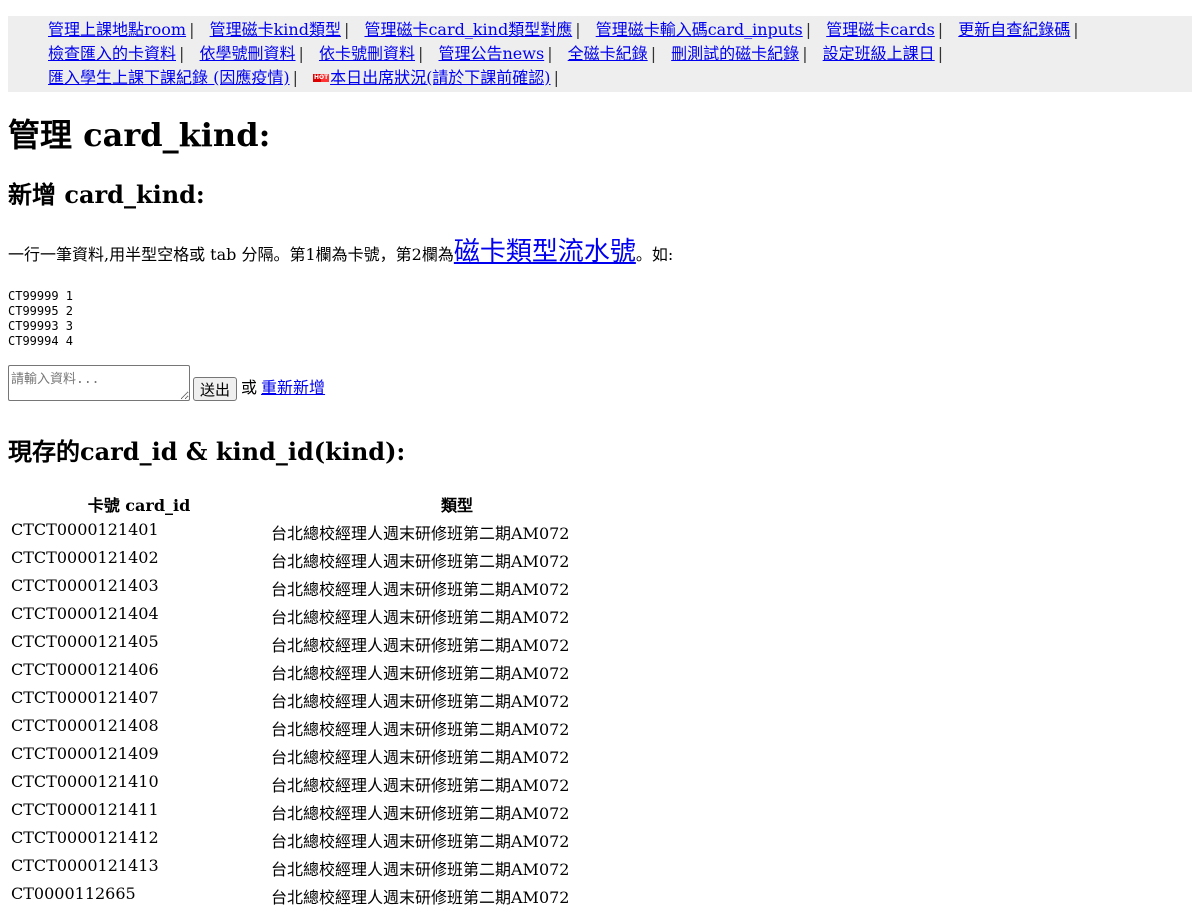  What do you see at coordinates (248, 53) in the screenshot?
I see `nav-link-delete-by-student: 依學號刪資料` at bounding box center [248, 53].